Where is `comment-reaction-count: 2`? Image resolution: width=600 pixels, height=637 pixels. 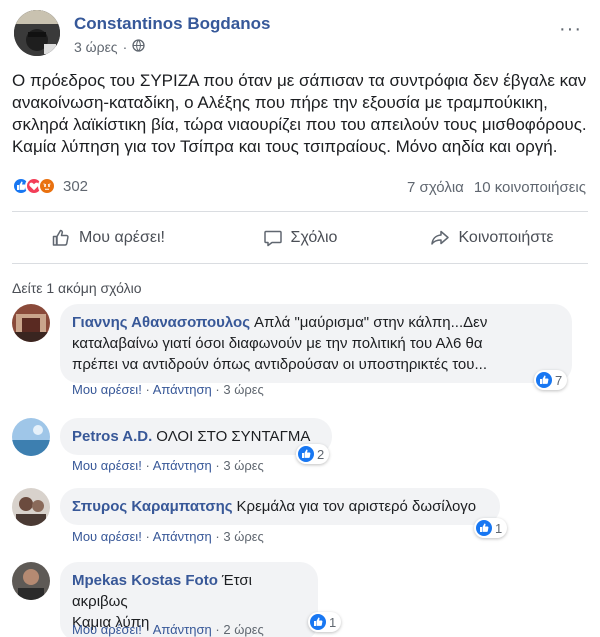
comment-reaction-count: 2 is located at coordinates (321, 454).